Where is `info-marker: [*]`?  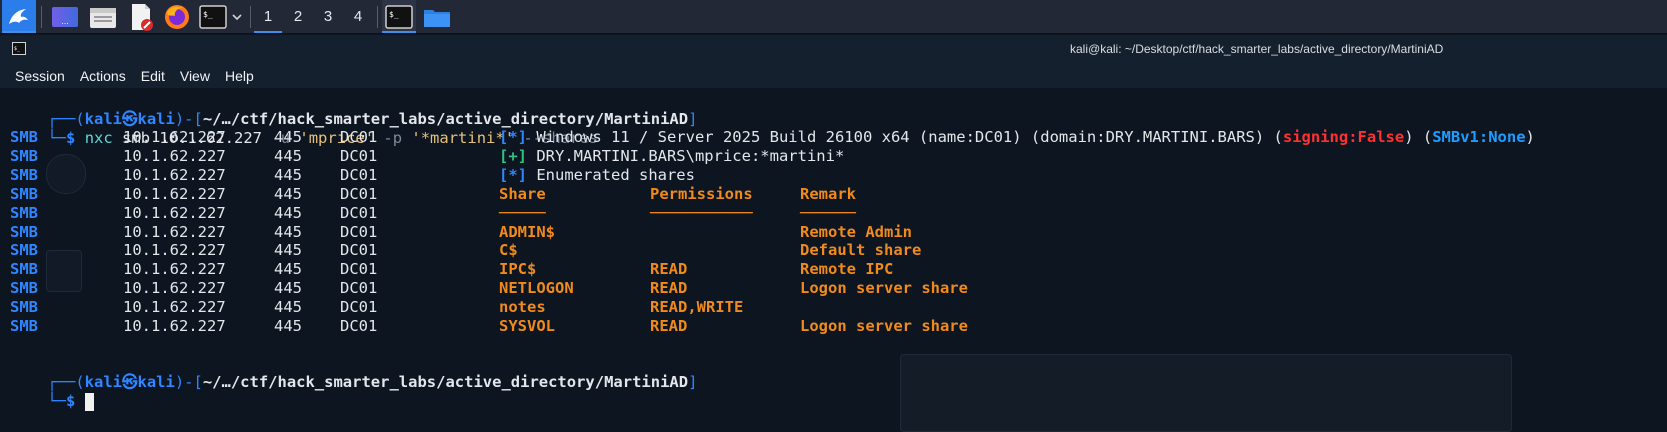
info-marker: [*] is located at coordinates (513, 137).